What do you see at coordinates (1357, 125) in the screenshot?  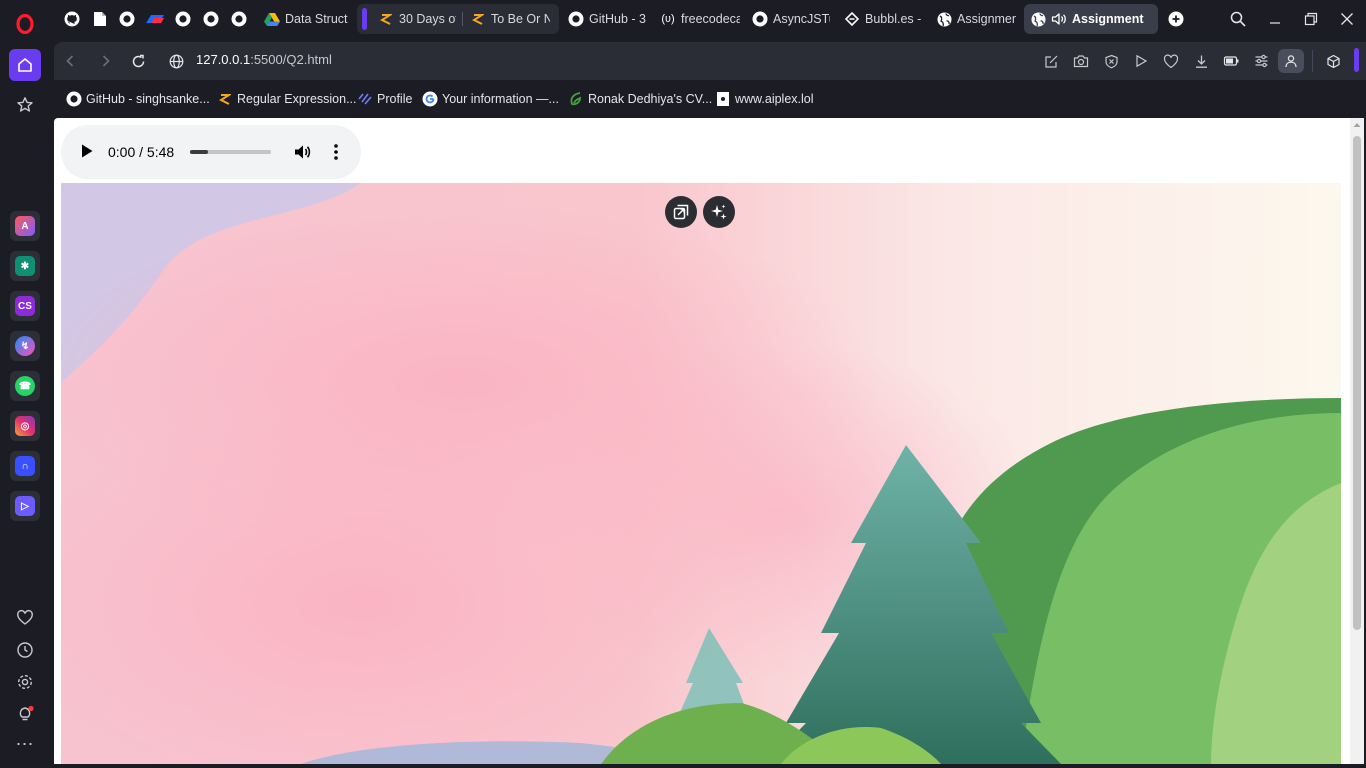 I see `scroll-up-arrow-icon` at bounding box center [1357, 125].